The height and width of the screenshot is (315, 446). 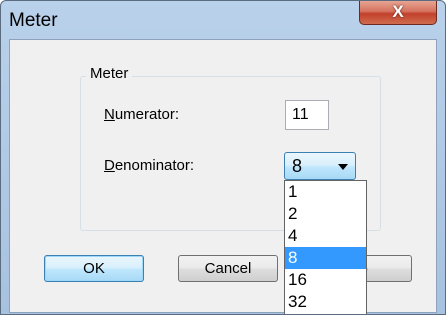 I want to click on title-bar: Meter X, so click(x=223, y=19).